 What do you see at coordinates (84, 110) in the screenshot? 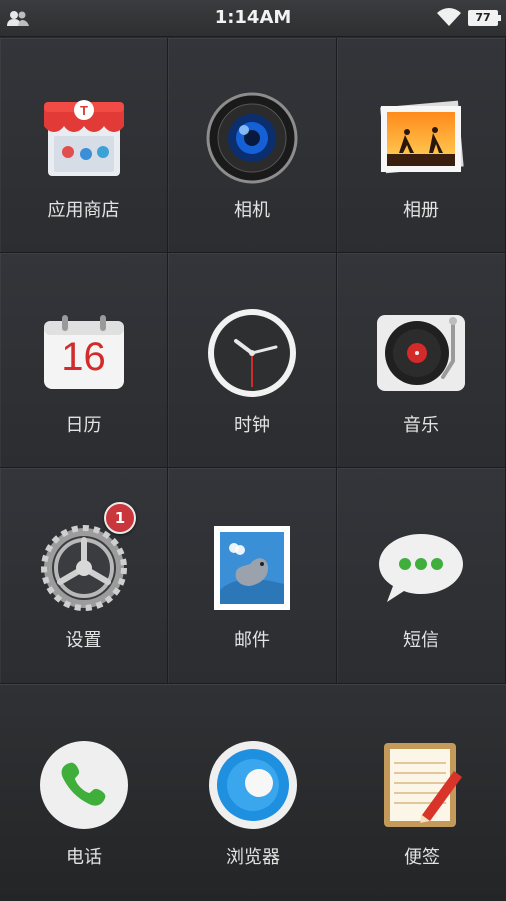
I see `svg-text: T` at bounding box center [84, 110].